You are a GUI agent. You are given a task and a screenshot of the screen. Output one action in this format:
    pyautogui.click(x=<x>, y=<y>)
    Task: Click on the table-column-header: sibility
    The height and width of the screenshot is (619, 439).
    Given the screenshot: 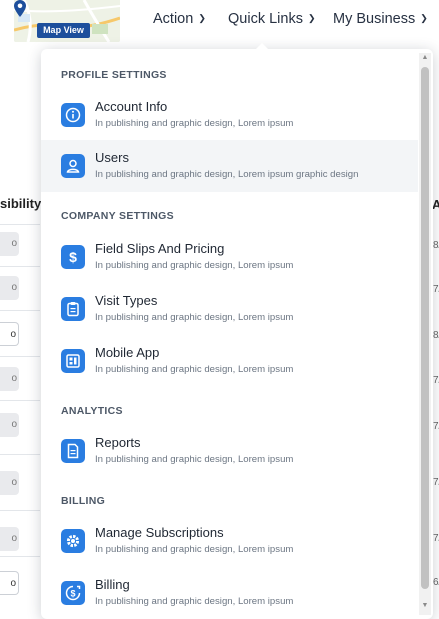 What is the action you would take?
    pyautogui.click(x=21, y=203)
    